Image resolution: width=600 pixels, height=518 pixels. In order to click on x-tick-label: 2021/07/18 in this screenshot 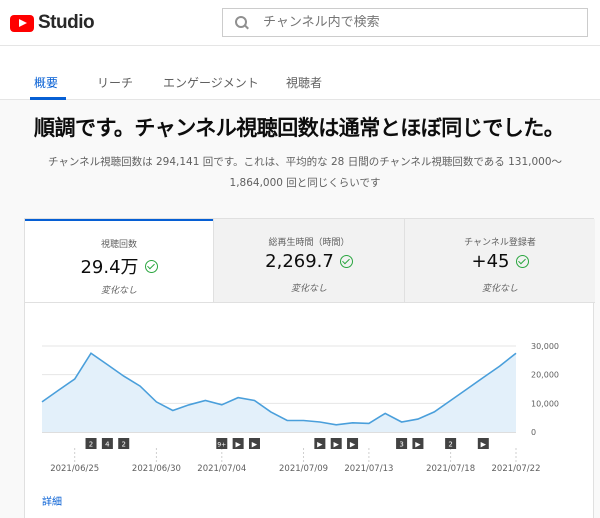, I will do `click(450, 469)`.